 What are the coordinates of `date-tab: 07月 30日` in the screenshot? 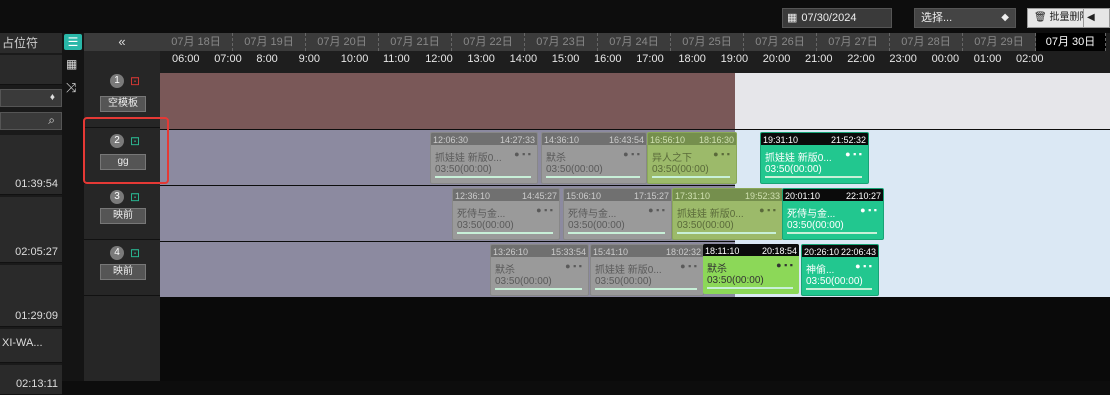 It's located at (1071, 42).